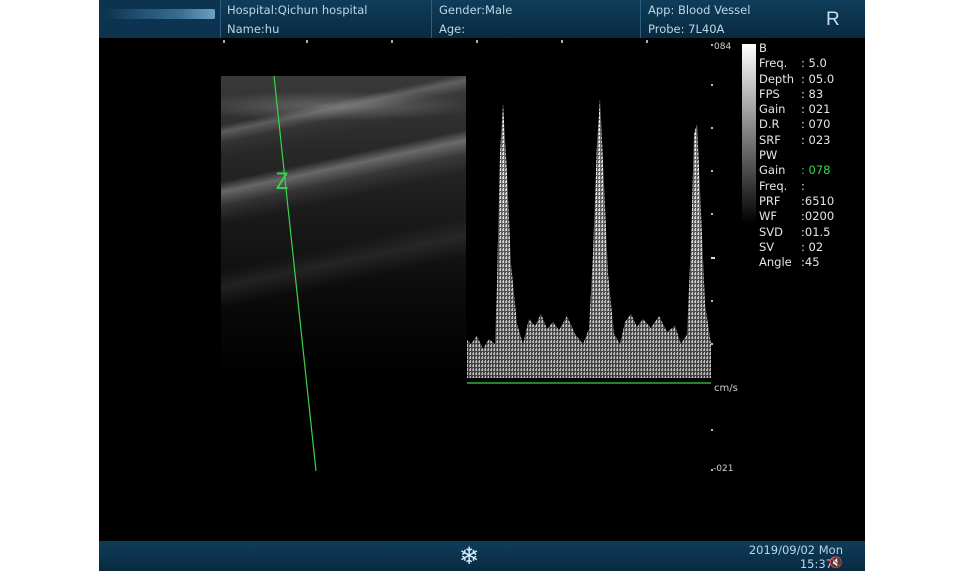 The width and height of the screenshot is (963, 571). What do you see at coordinates (295, 273) in the screenshot?
I see `doppler-cursor-line` at bounding box center [295, 273].